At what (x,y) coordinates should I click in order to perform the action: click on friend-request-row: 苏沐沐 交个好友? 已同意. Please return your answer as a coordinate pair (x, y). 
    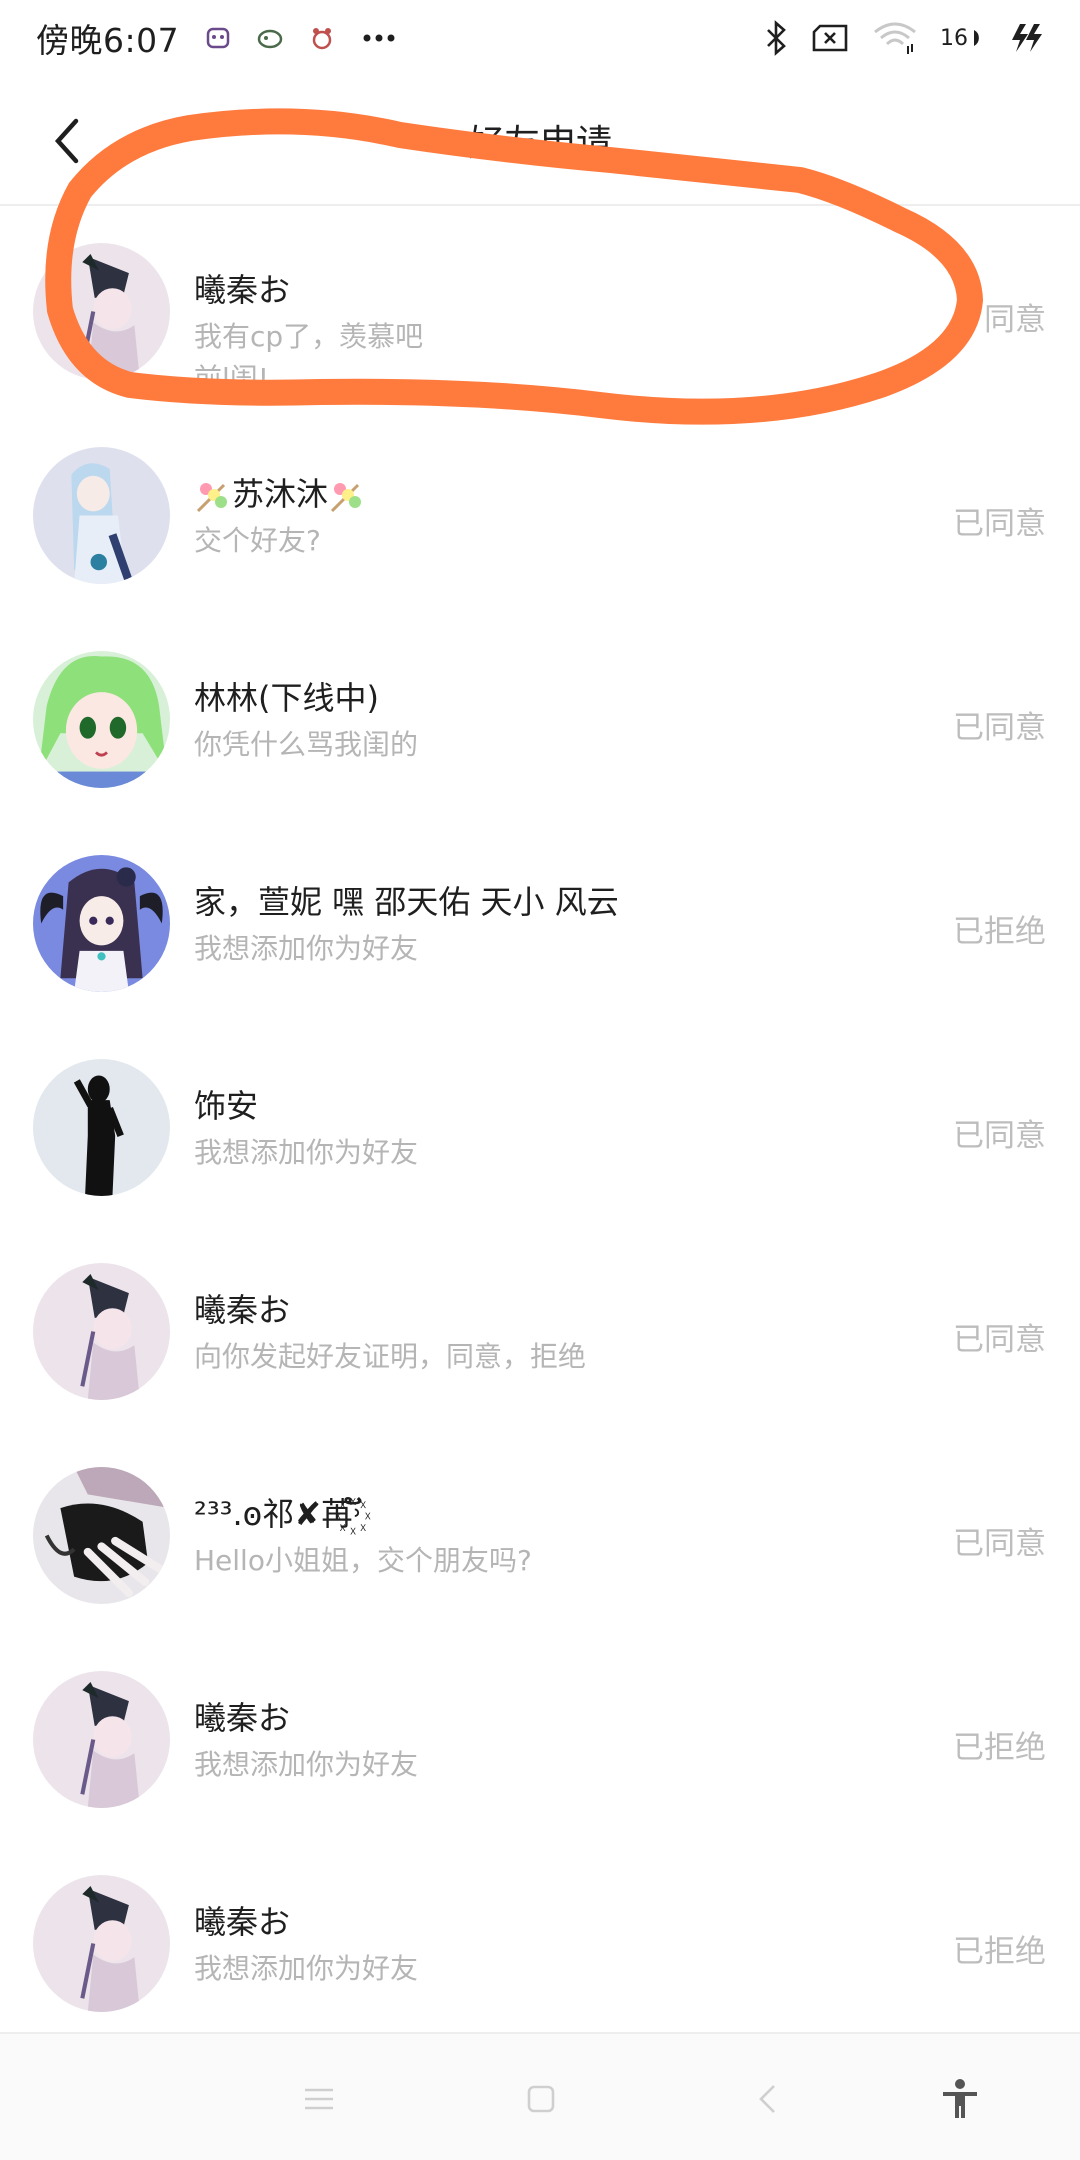
    Looking at the image, I should click on (540, 513).